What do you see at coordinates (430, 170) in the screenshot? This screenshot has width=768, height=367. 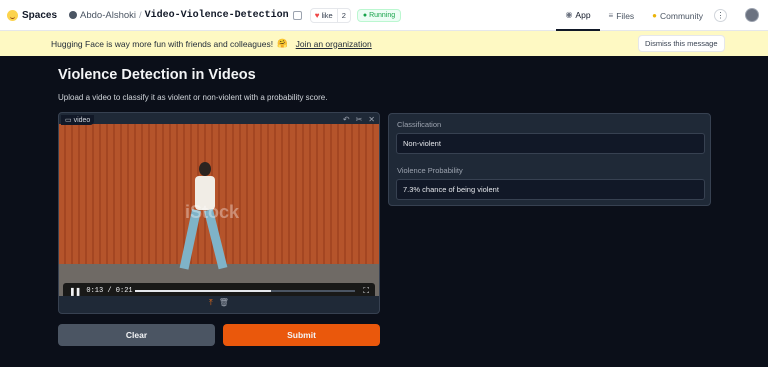 I see `probability-label: Violence Probability` at bounding box center [430, 170].